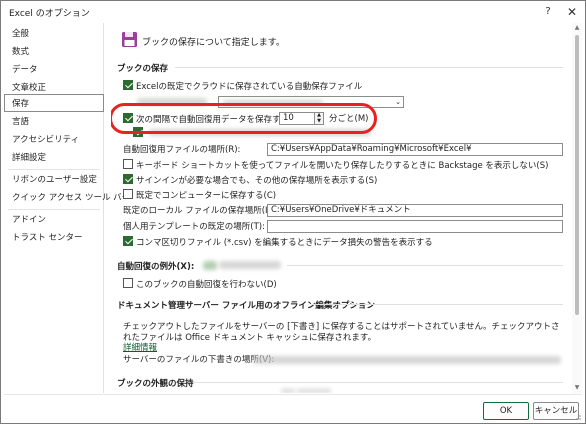 The width and height of the screenshot is (586, 424). What do you see at coordinates (398, 102) in the screenshot?
I see `chevron-down-icon: ⌄` at bounding box center [398, 102].